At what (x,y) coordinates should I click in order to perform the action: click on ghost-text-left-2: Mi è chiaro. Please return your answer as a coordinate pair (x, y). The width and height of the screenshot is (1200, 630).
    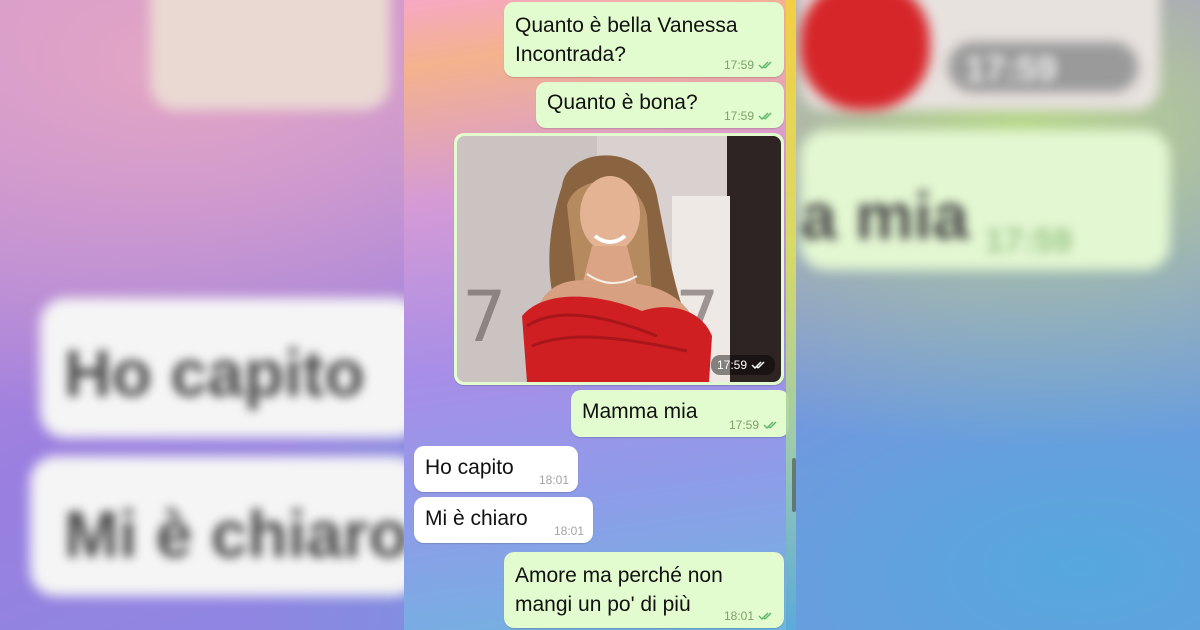
    Looking at the image, I should click on (236, 534).